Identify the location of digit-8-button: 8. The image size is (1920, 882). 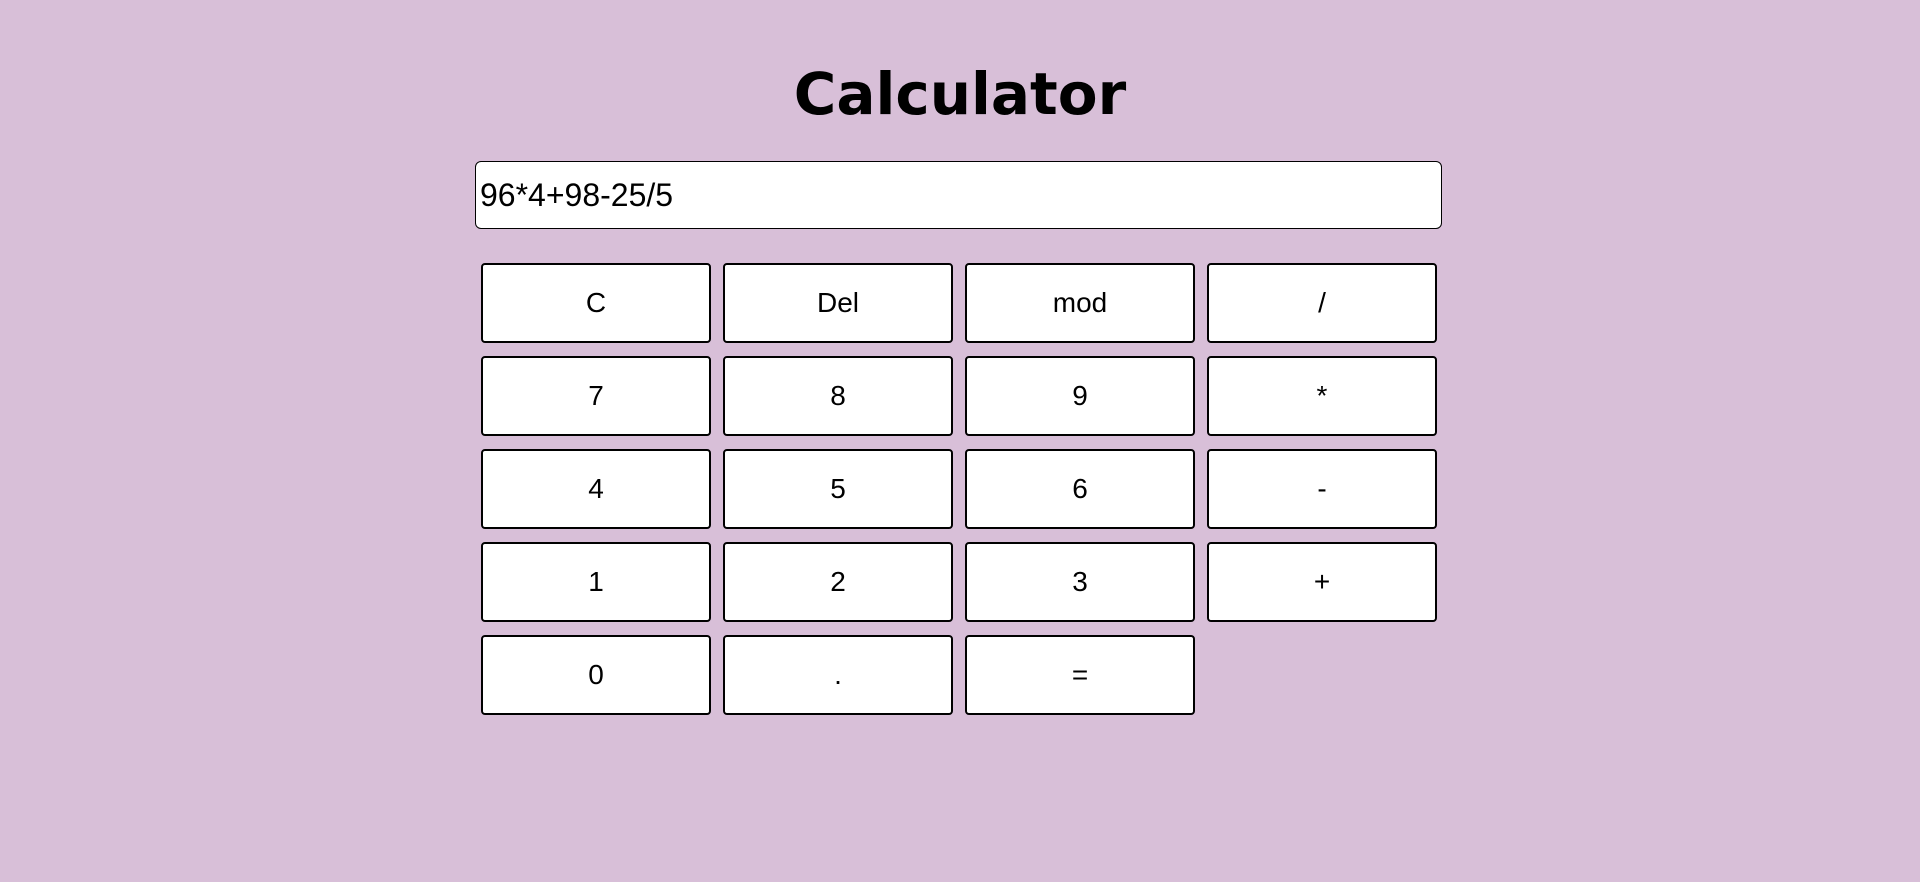
(838, 396).